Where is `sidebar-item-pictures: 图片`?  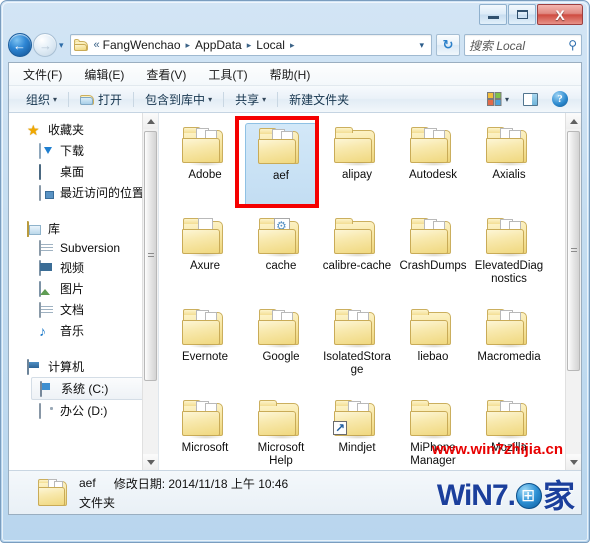 sidebar-item-pictures: 图片 is located at coordinates (83, 288).